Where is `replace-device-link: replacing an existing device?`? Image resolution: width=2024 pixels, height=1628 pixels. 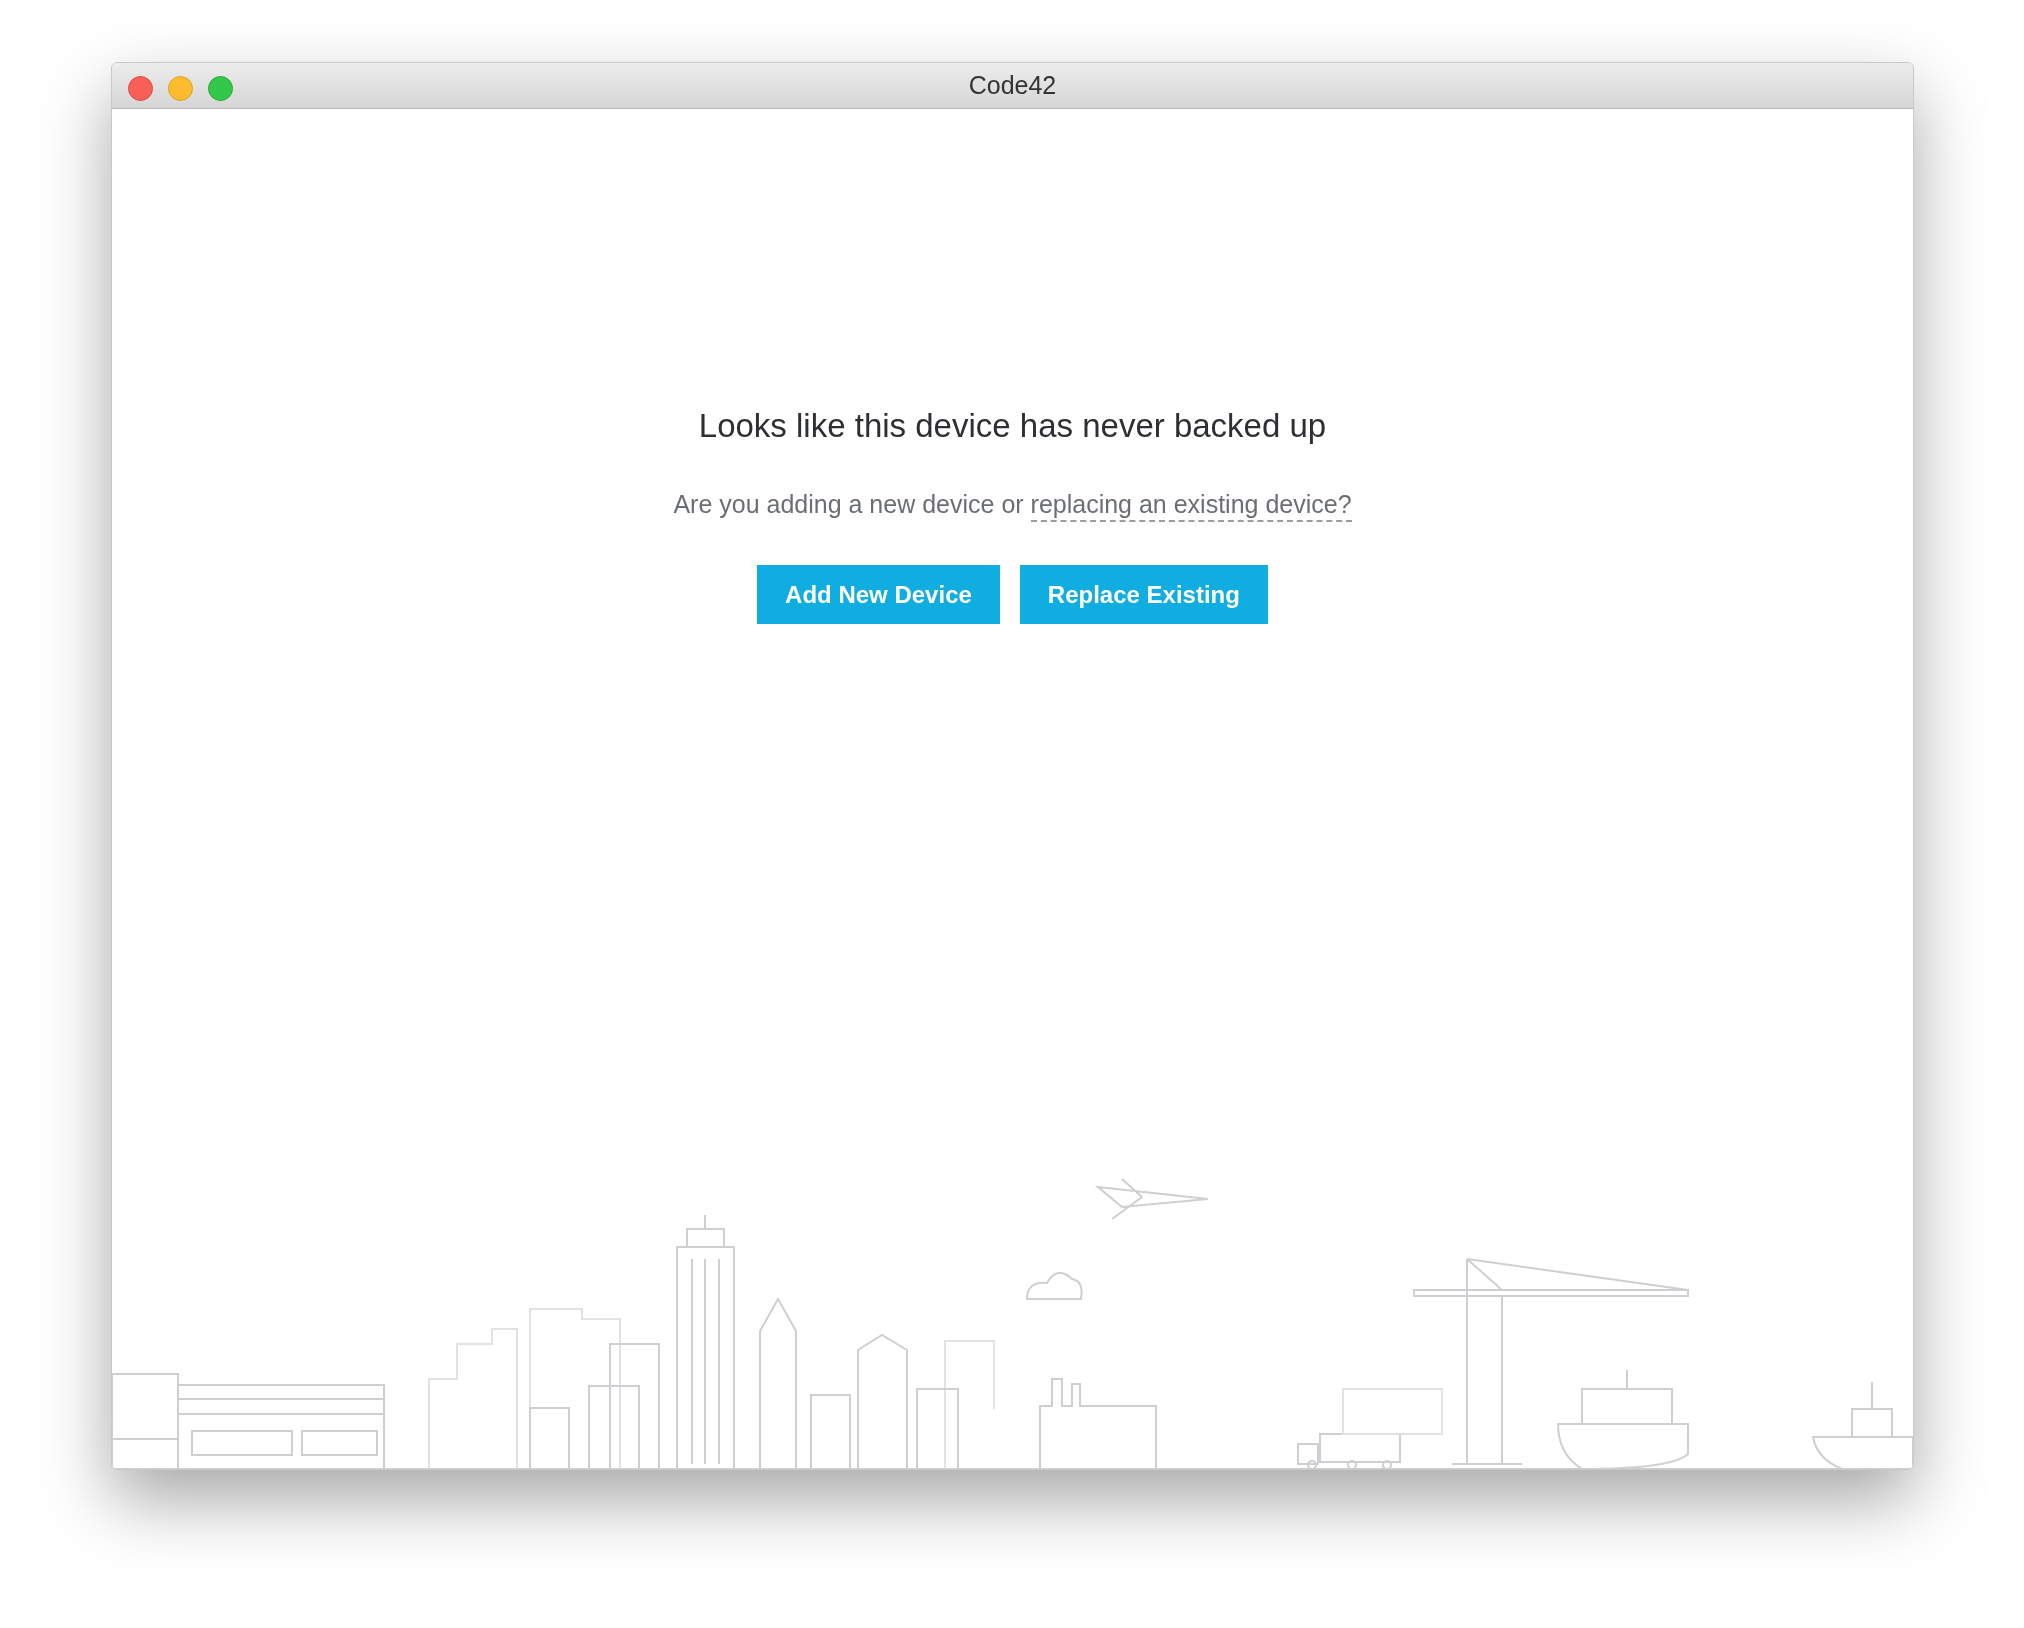 replace-device-link: replacing an existing device? is located at coordinates (1191, 506).